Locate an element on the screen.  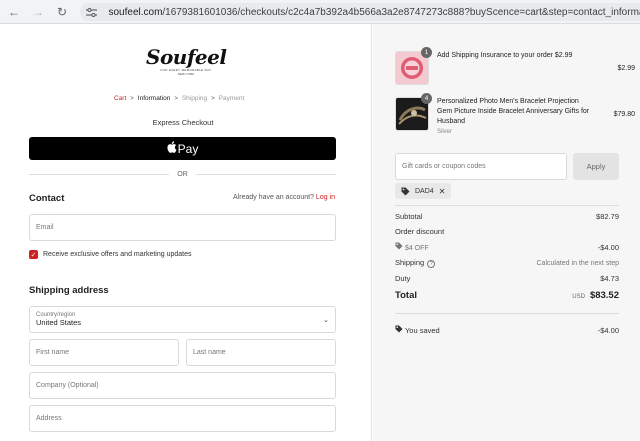
or-divider: OR is located at coordinates (182, 174).